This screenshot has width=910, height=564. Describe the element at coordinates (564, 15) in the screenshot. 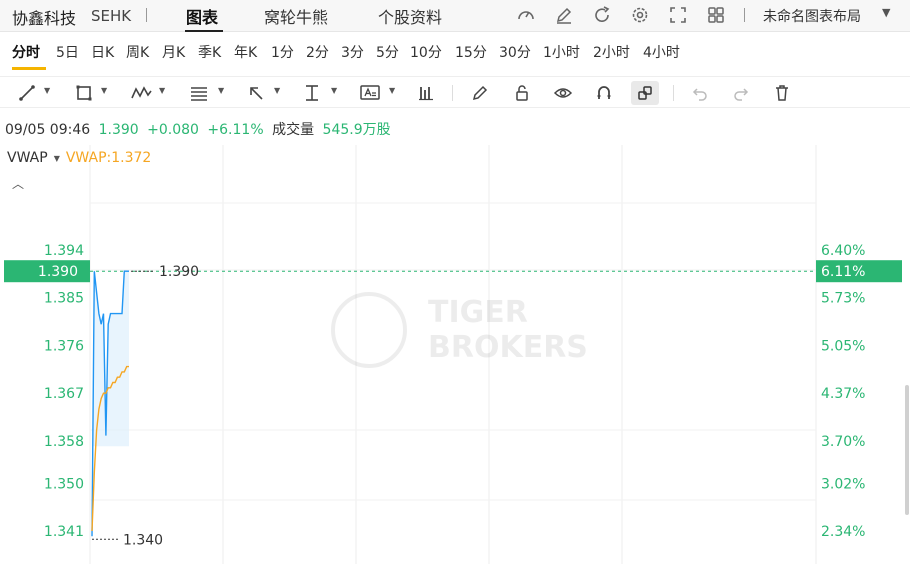

I see `edit-icon` at that location.